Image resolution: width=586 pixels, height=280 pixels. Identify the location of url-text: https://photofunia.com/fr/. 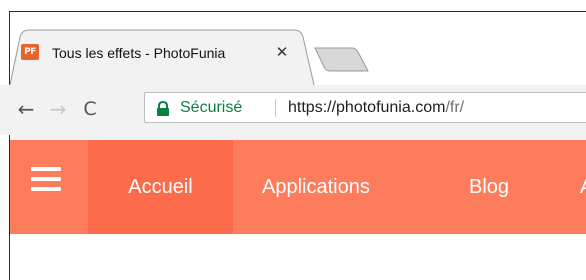
(376, 108).